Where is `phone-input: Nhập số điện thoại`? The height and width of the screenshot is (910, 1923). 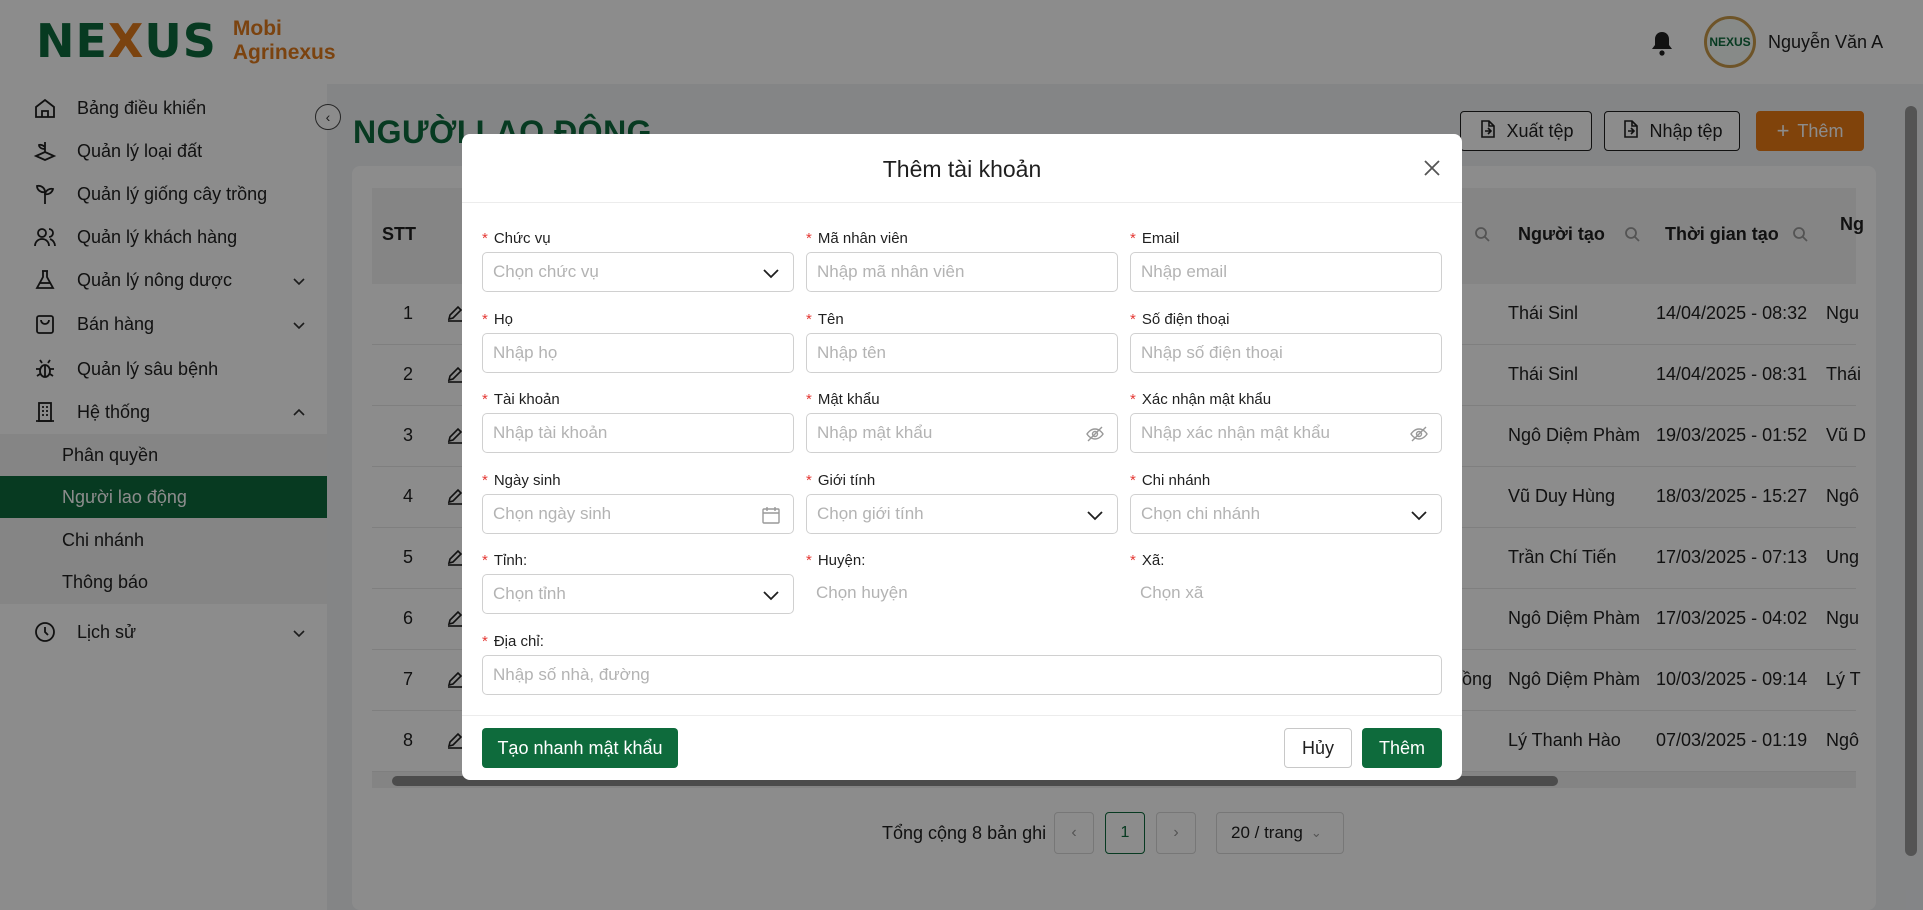
phone-input: Nhập số điện thoại is located at coordinates (1286, 353).